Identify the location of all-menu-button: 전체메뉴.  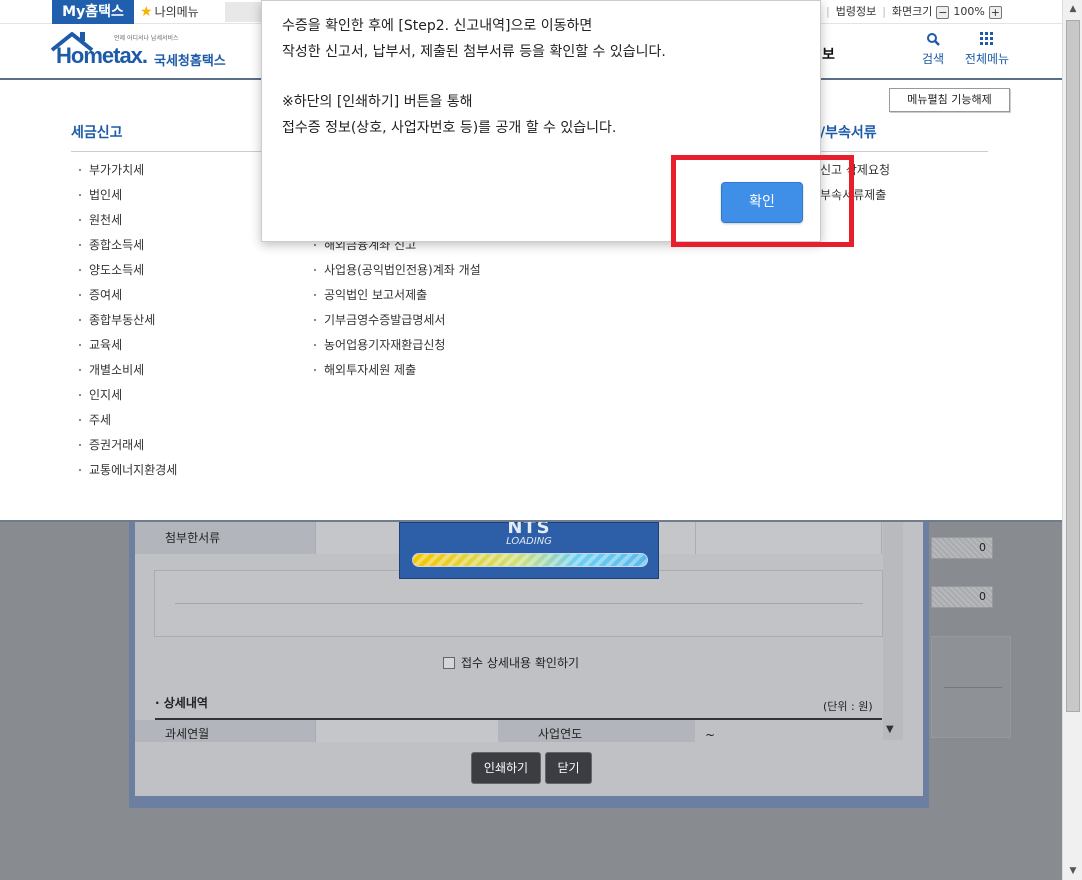
(987, 49).